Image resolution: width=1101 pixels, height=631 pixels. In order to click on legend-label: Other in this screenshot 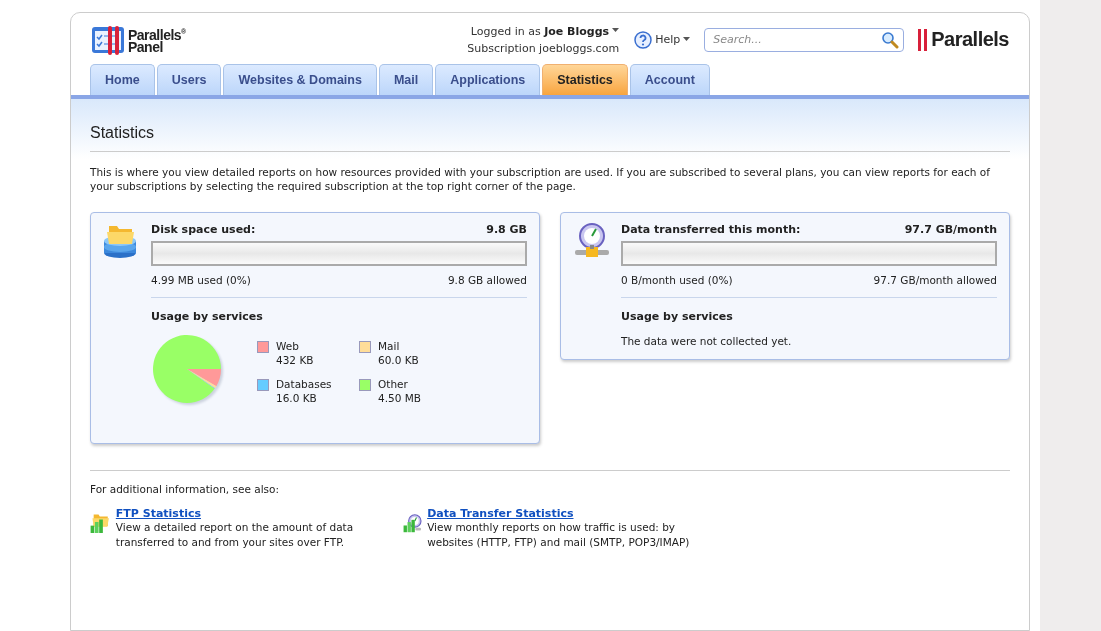, I will do `click(393, 384)`.